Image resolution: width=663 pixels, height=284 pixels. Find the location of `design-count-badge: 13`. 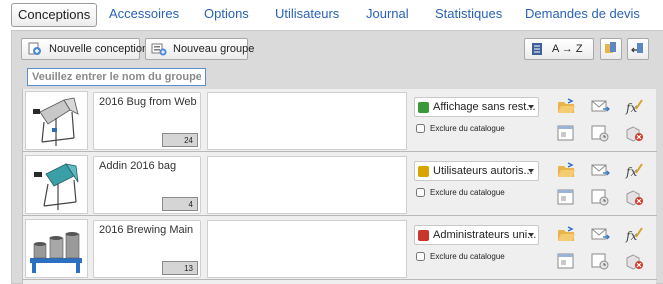

design-count-badge: 13 is located at coordinates (180, 268).